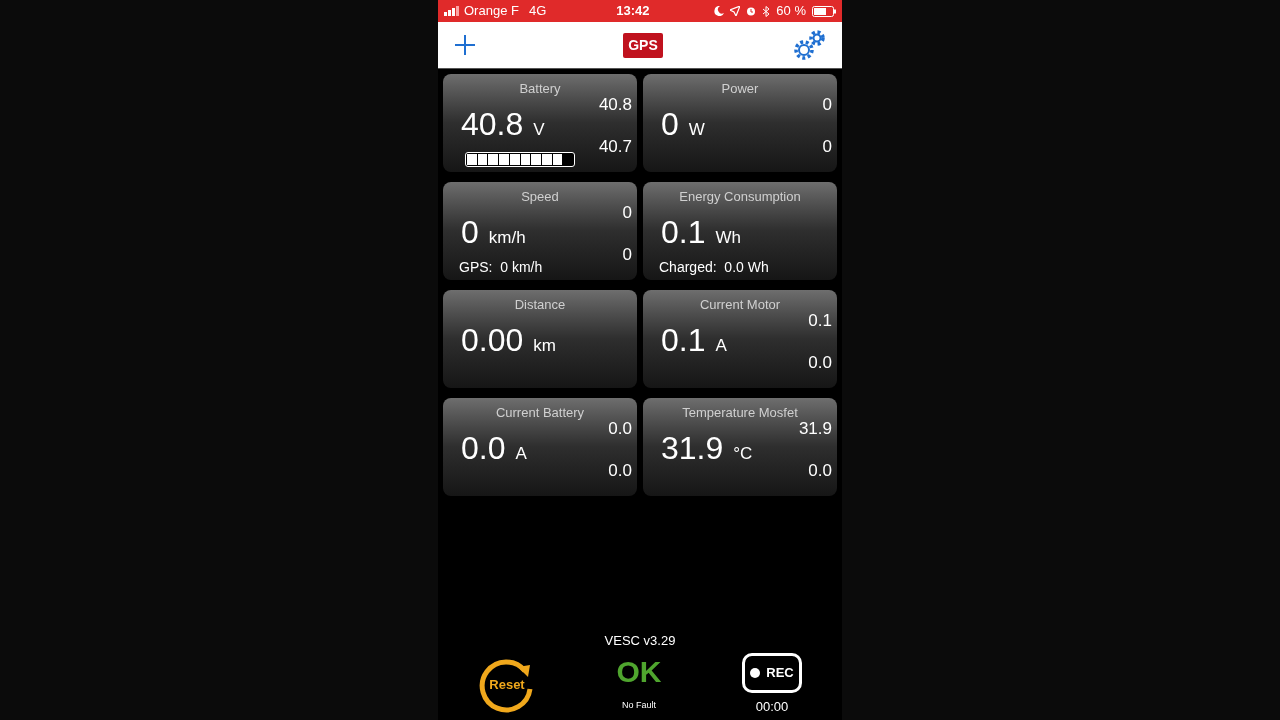 The height and width of the screenshot is (720, 1280). I want to click on location-arrow-icon, so click(735, 11).